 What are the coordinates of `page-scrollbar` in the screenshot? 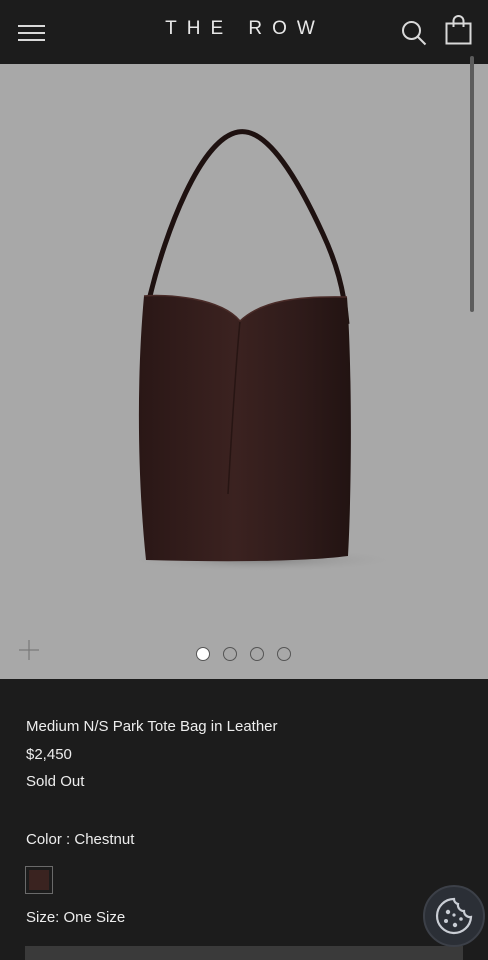 It's located at (472, 184).